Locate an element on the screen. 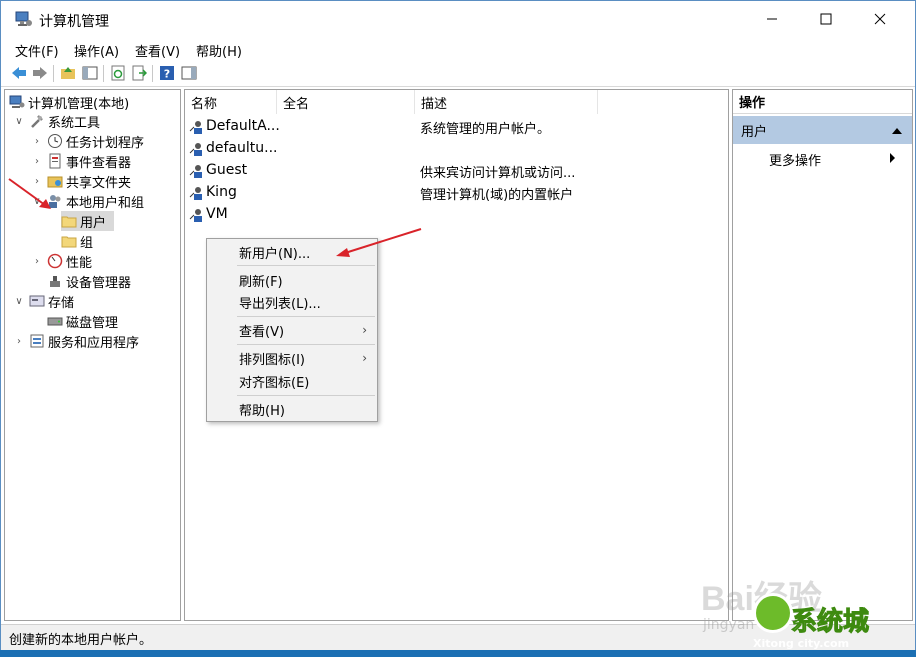 The width and height of the screenshot is (916, 657). list-item: VM is located at coordinates (457, 215).